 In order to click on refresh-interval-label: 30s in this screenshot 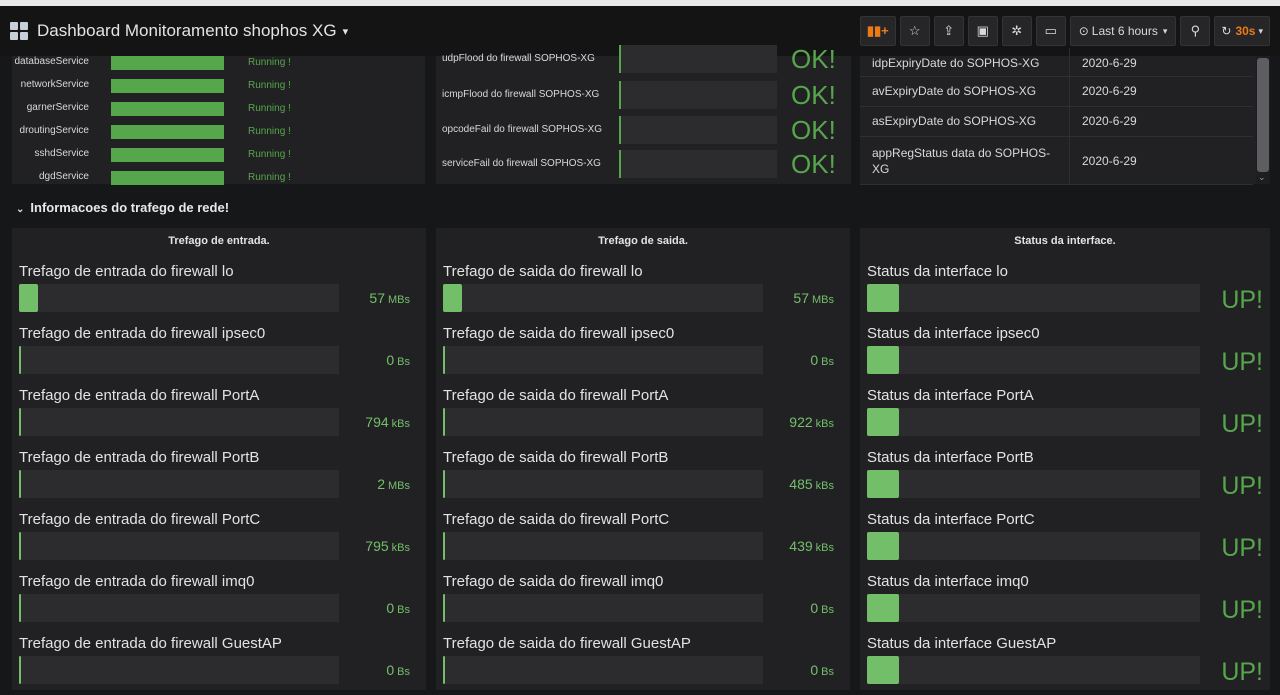, I will do `click(1245, 31)`.